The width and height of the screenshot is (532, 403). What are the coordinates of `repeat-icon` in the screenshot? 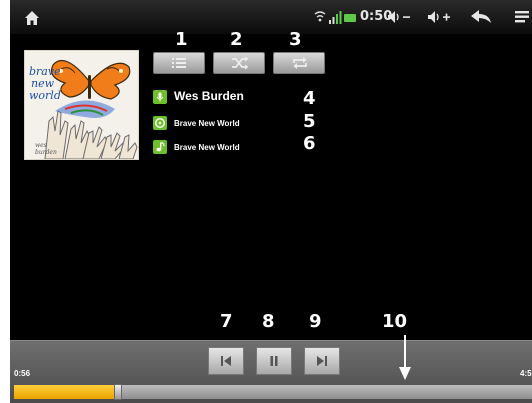 It's located at (300, 63).